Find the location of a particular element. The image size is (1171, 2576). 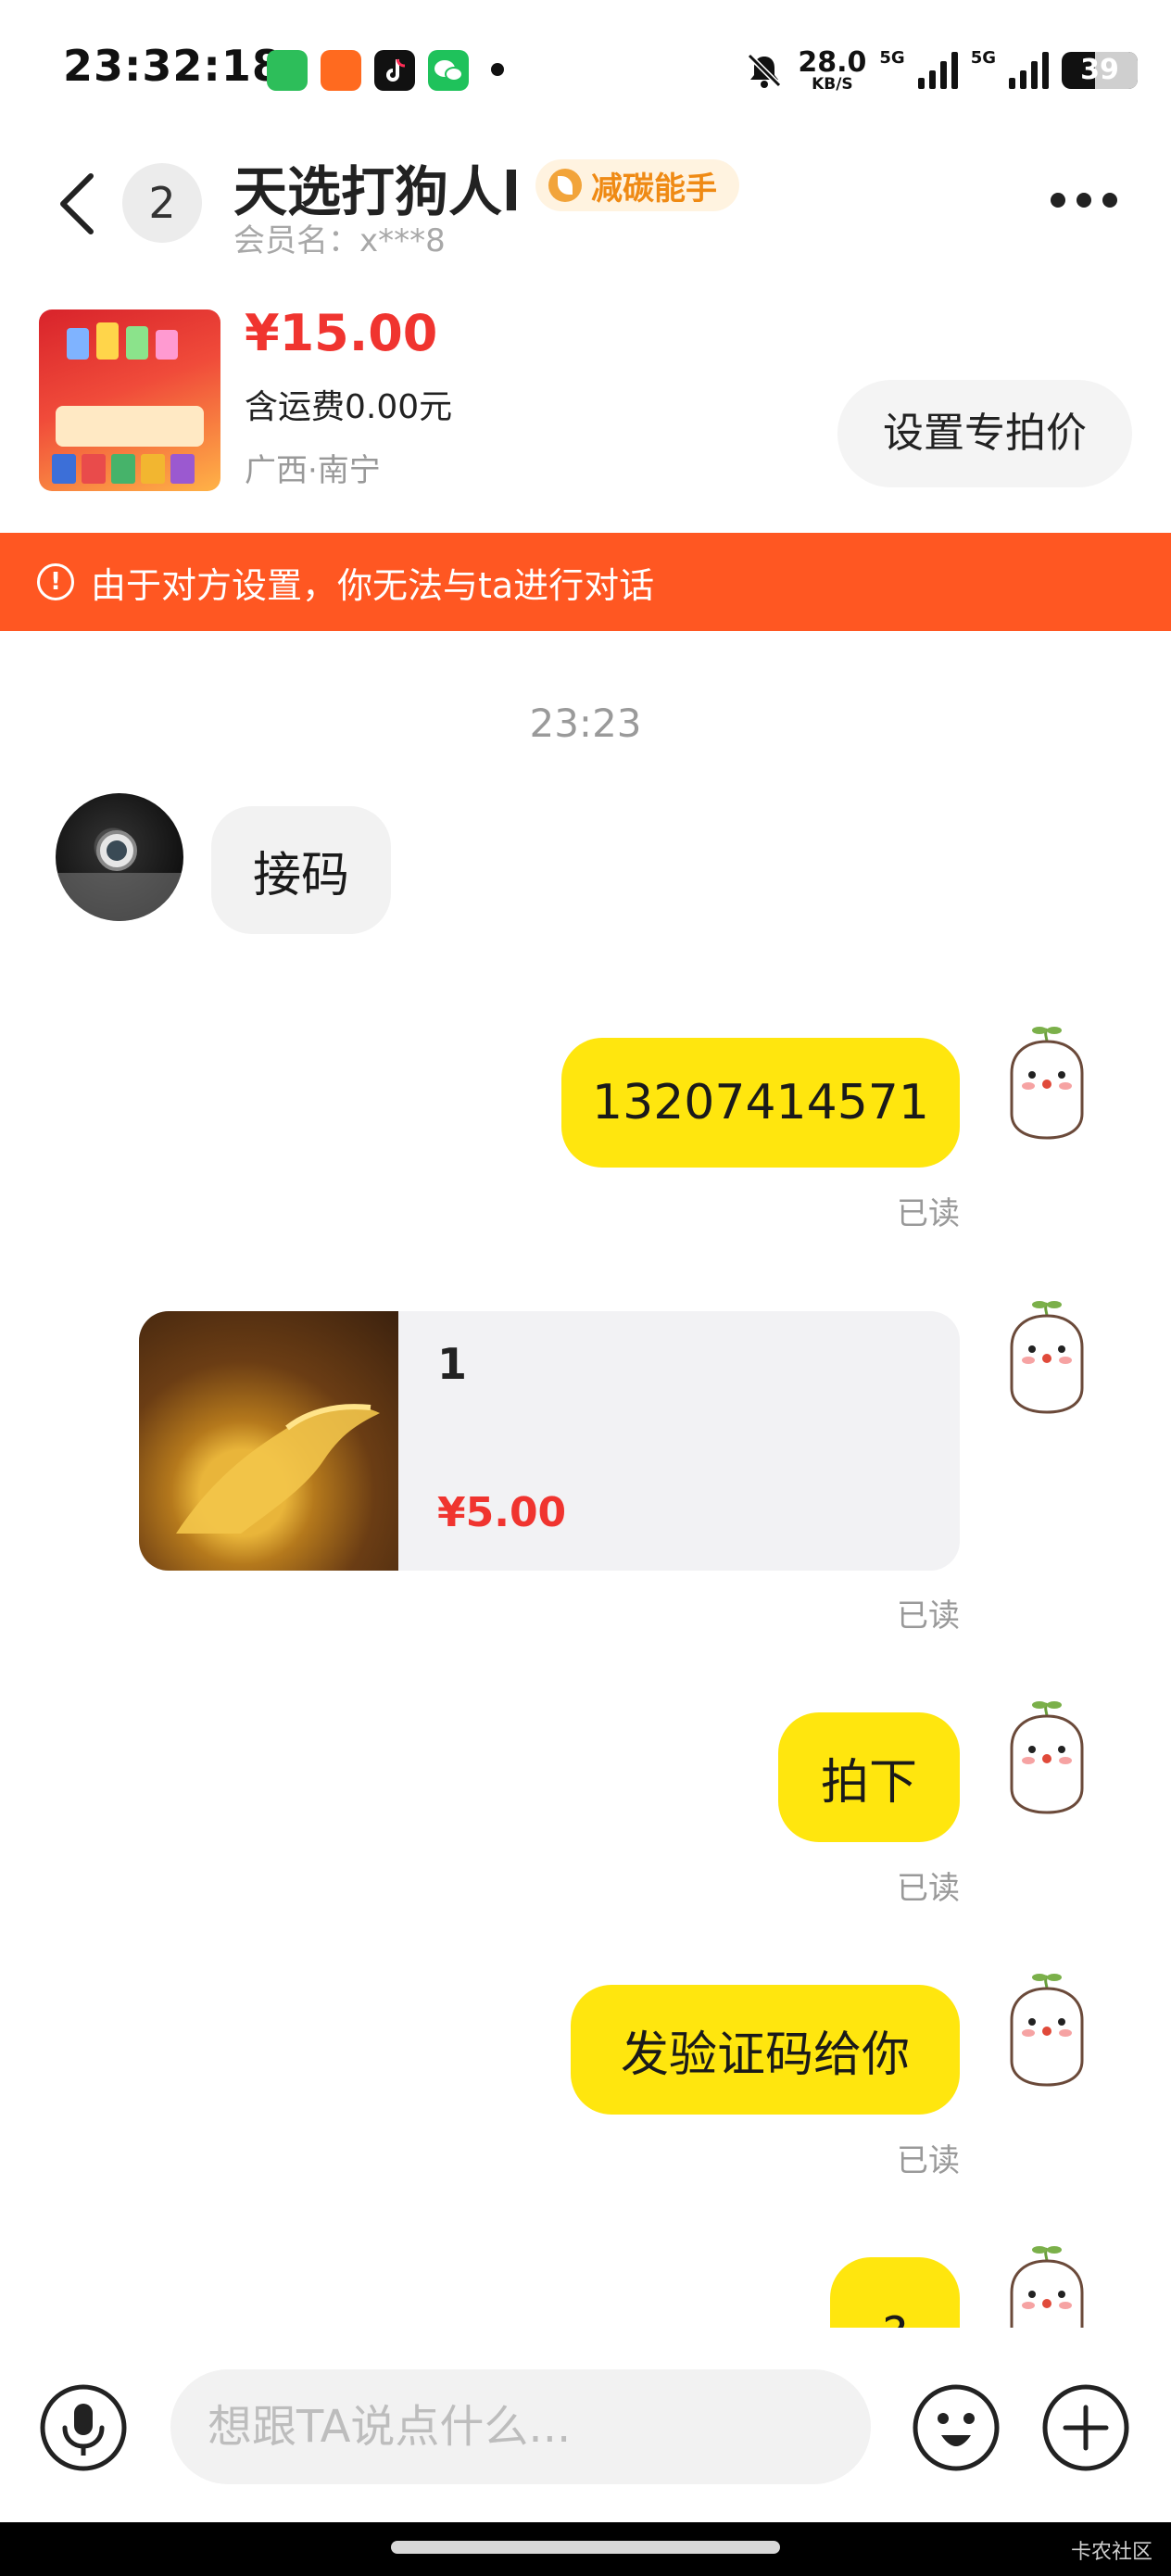

carbon-badge: 减碳能手 is located at coordinates (637, 185).